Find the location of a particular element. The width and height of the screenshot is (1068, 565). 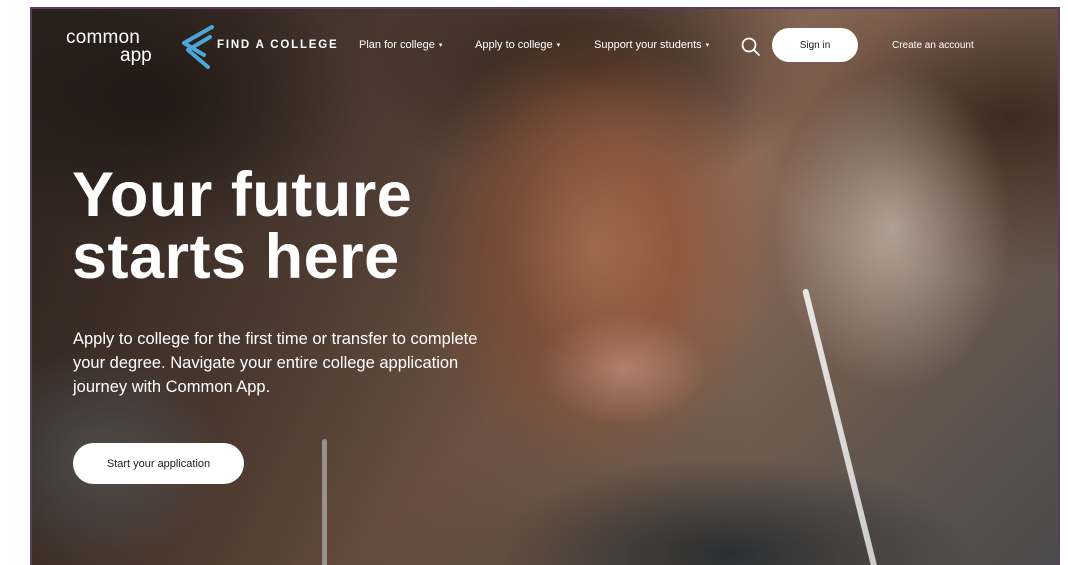

hero-headline-line-2: starts here is located at coordinates (236, 257).